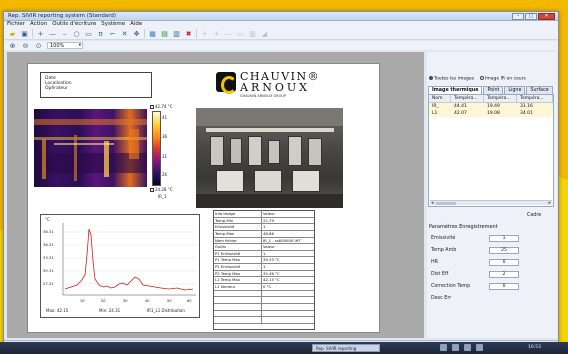 The height and width of the screenshot is (354, 568). I want to click on setting-label: Temp Amb, so click(444, 250).